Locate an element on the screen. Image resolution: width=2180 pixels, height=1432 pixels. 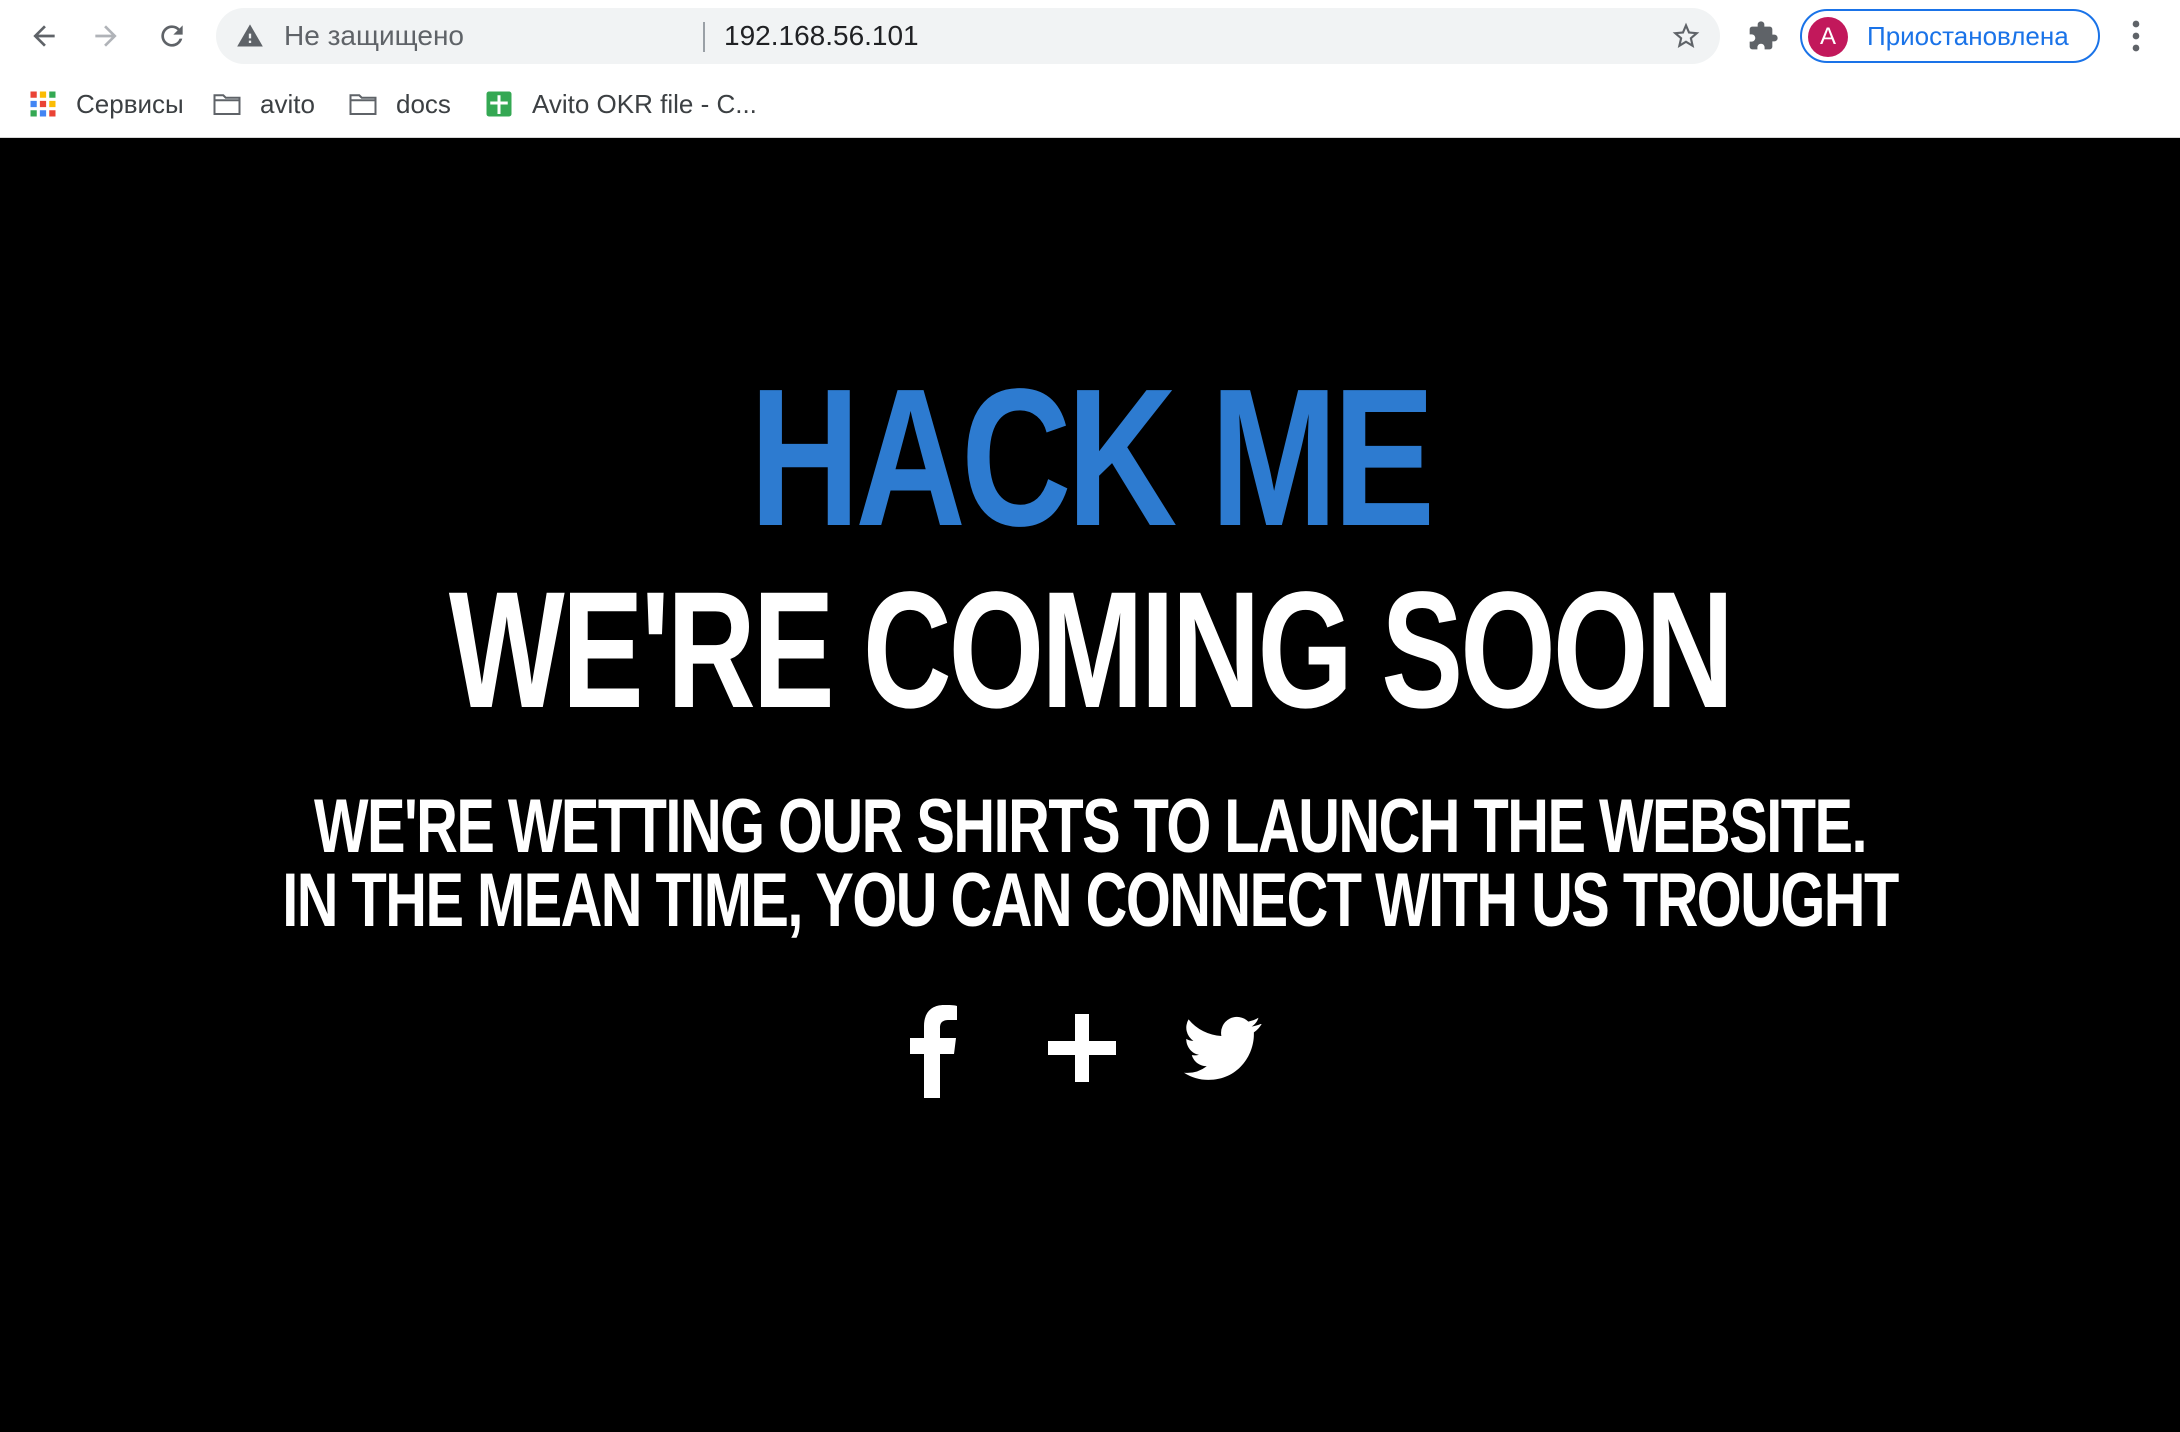
reload-icon is located at coordinates (172, 36).